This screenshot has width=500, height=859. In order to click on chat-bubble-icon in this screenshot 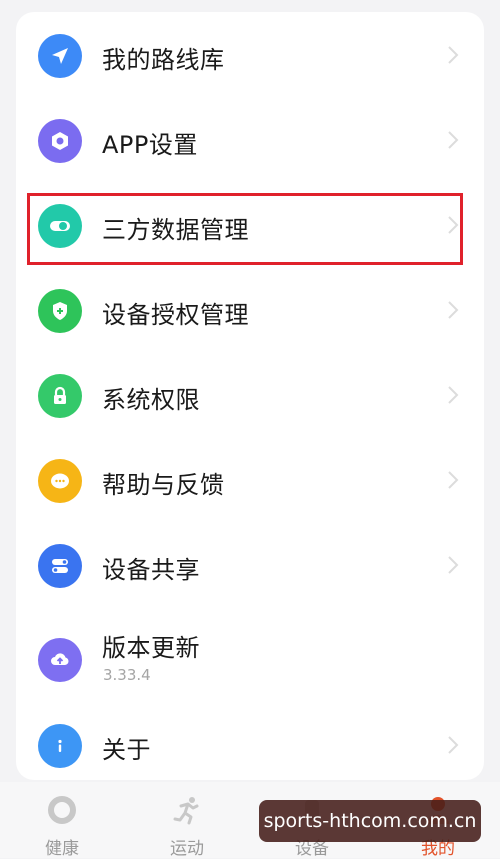, I will do `click(60, 481)`.